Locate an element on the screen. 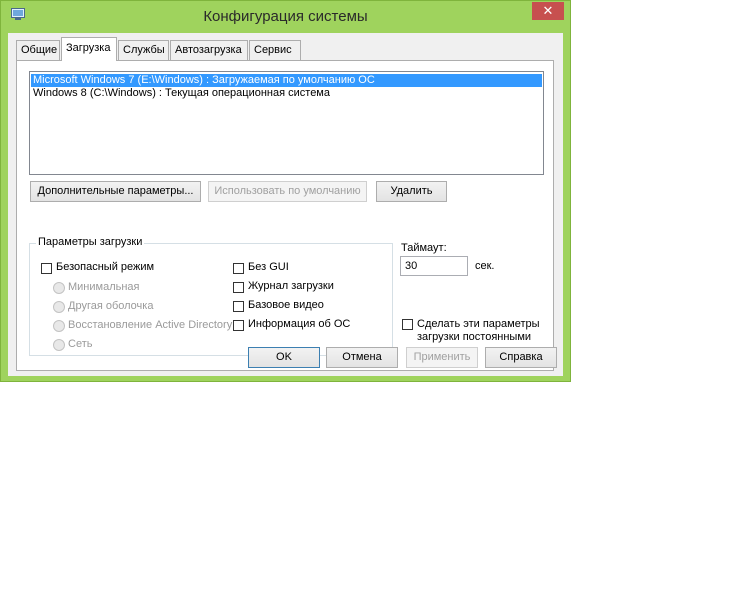 Image resolution: width=750 pixels, height=600 pixels. no-gui-checkbox is located at coordinates (238, 268).